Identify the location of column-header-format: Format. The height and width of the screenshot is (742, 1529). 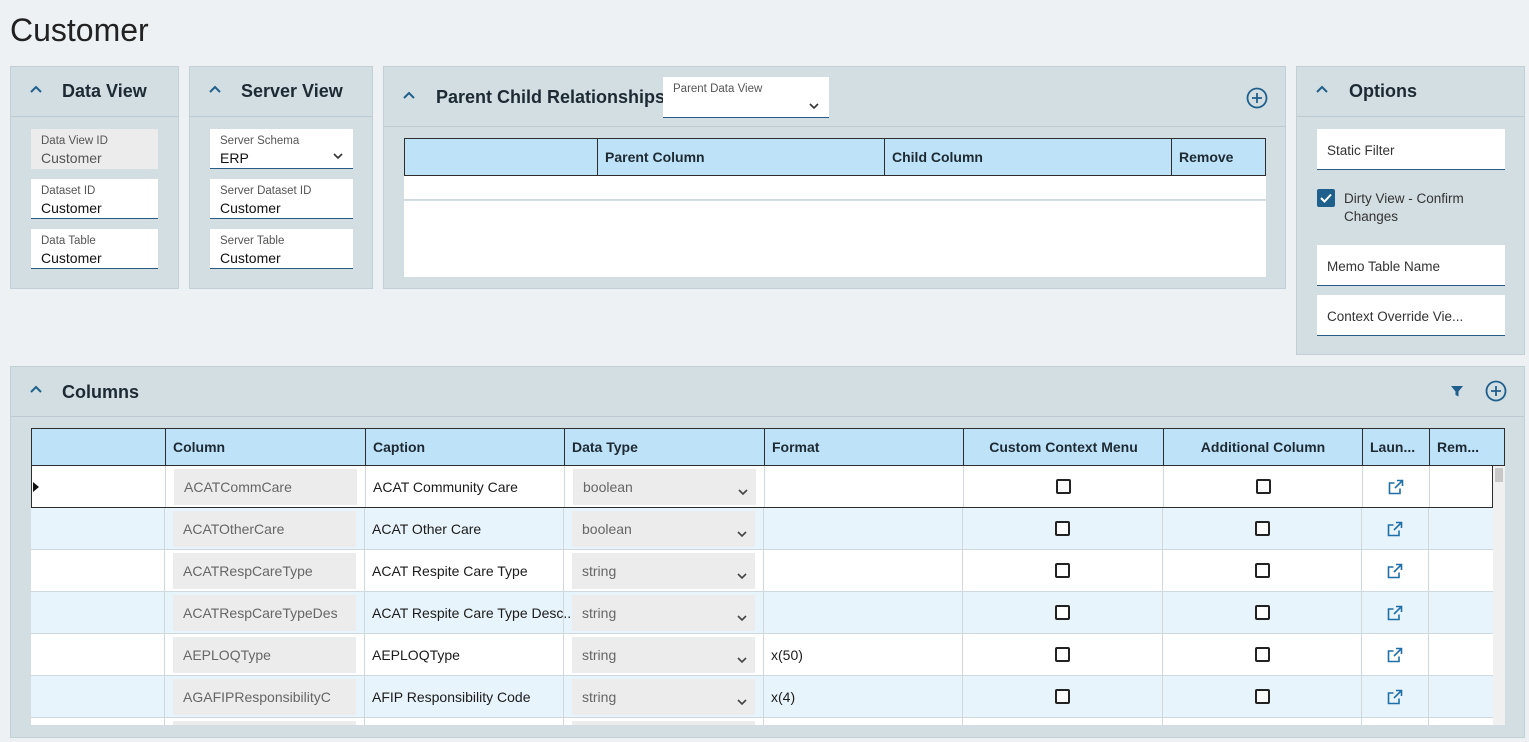
(863, 447).